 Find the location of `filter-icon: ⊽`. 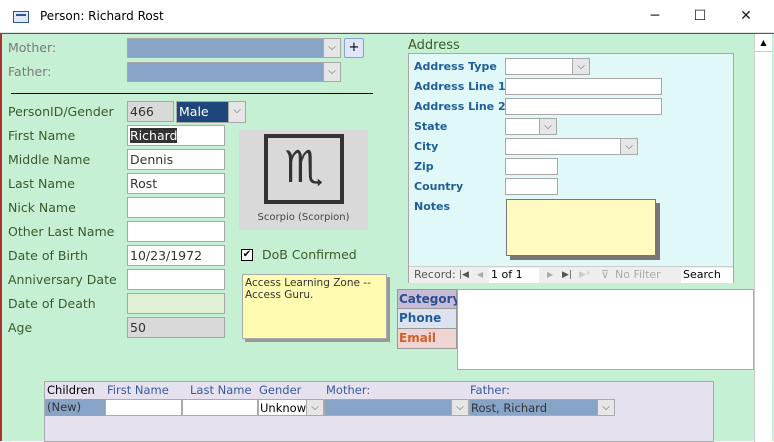

filter-icon: ⊽ is located at coordinates (605, 274).